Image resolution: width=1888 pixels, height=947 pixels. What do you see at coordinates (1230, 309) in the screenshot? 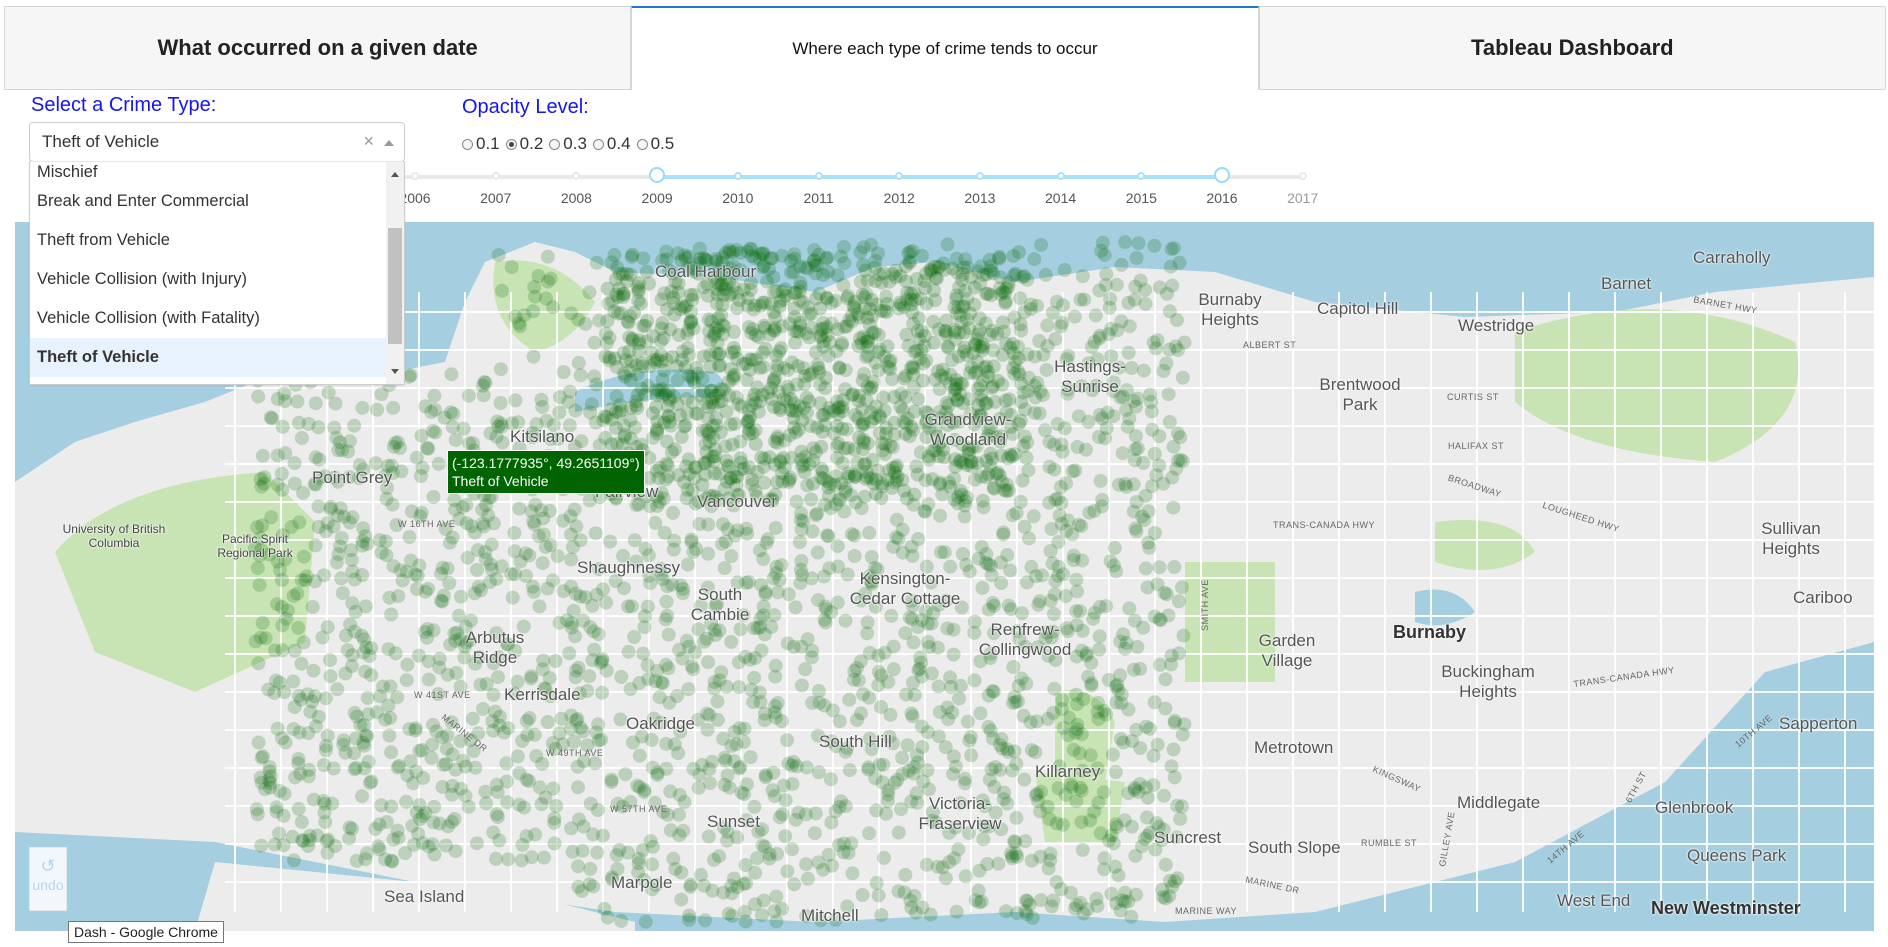
I see `label-burnaby-heights: Burnaby Heights` at bounding box center [1230, 309].